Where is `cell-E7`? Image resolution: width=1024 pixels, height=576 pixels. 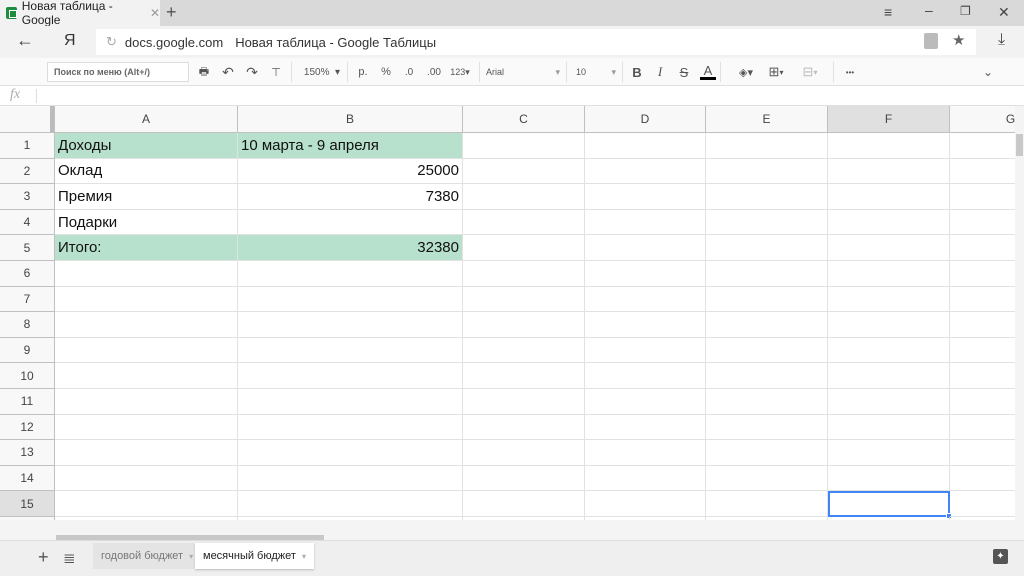
cell-E7 is located at coordinates (767, 299).